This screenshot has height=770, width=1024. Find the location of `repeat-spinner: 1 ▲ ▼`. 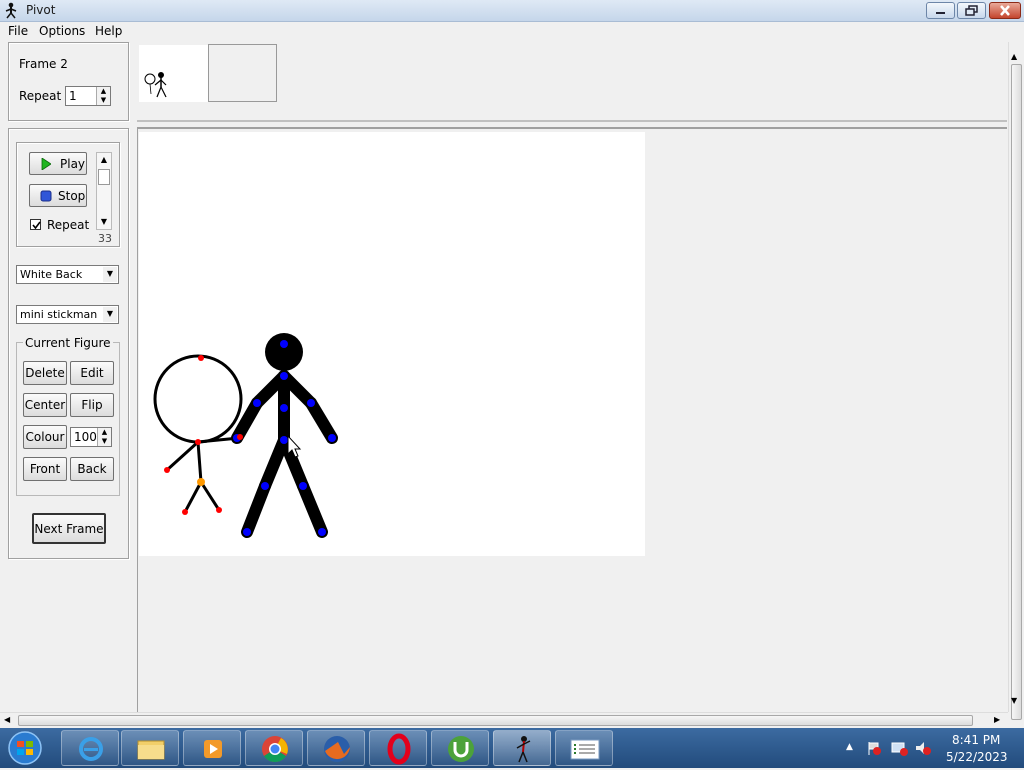

repeat-spinner: 1 ▲ ▼ is located at coordinates (88, 96).